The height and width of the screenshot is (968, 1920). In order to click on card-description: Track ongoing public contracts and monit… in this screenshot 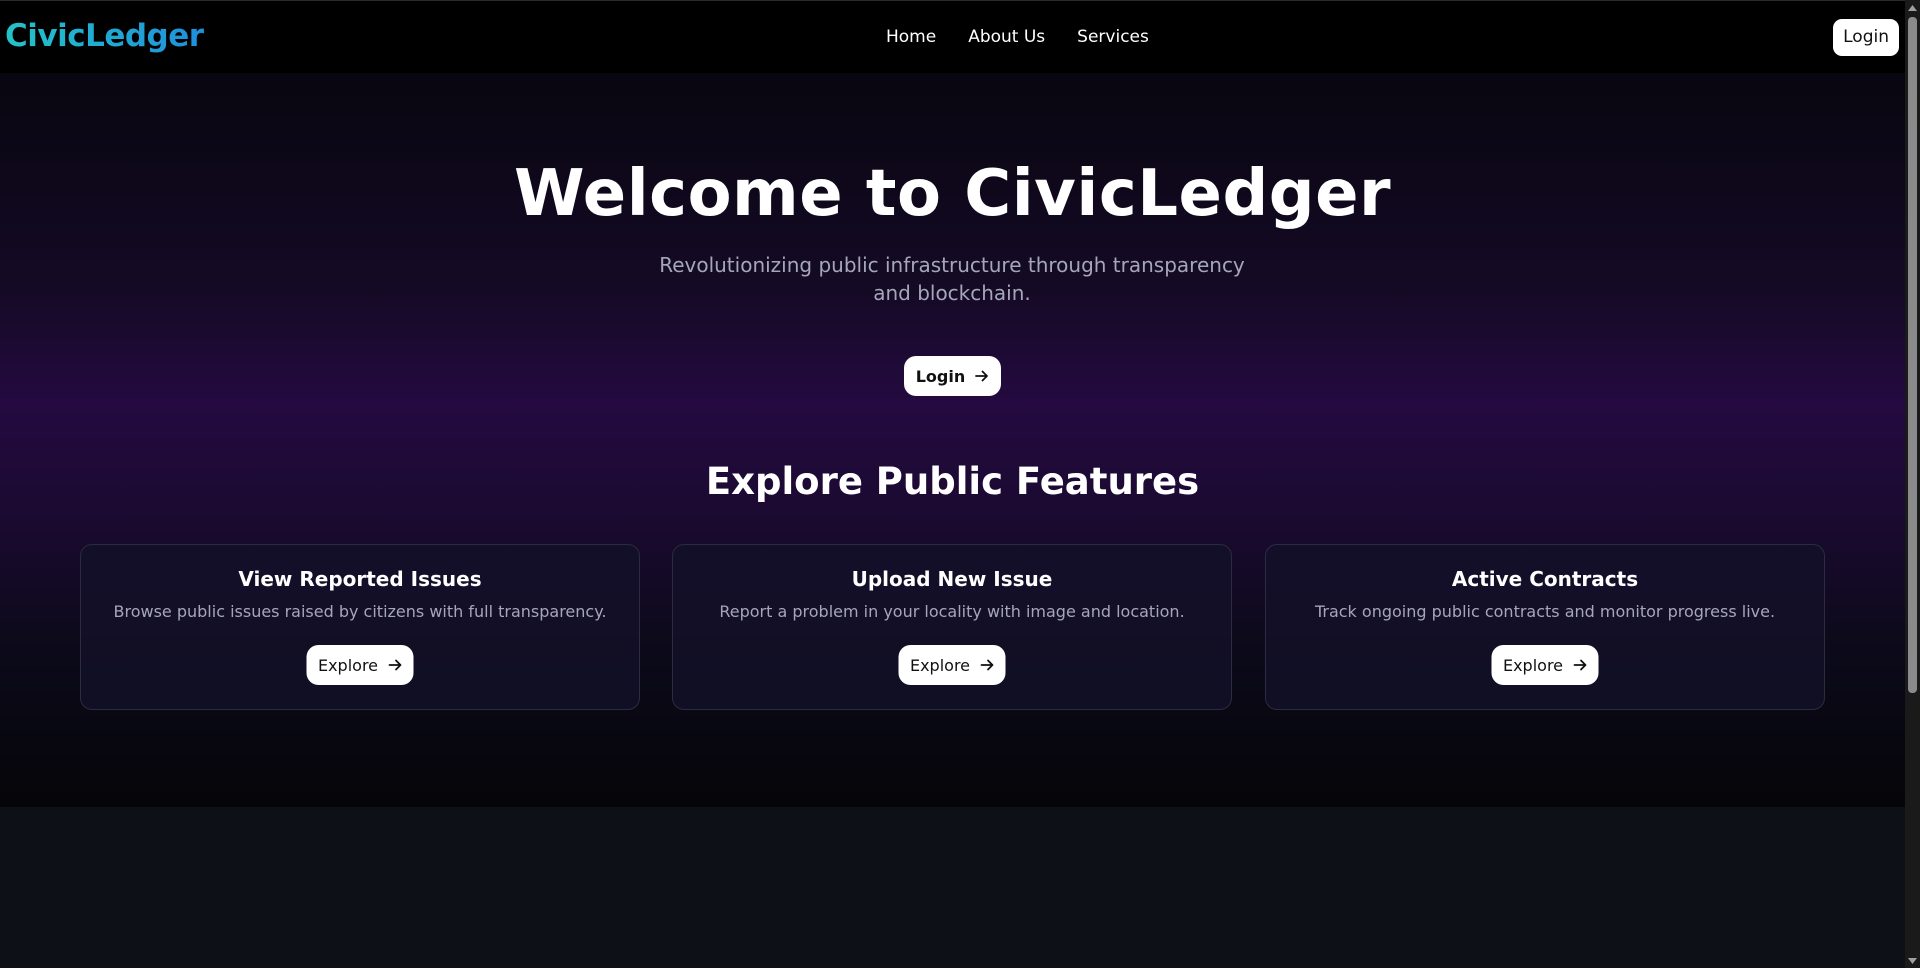, I will do `click(1545, 611)`.